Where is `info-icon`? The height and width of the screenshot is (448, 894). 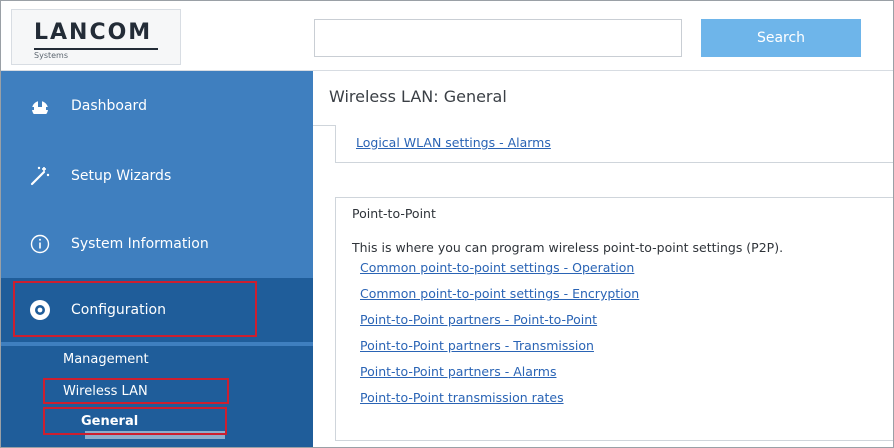 info-icon is located at coordinates (40, 244).